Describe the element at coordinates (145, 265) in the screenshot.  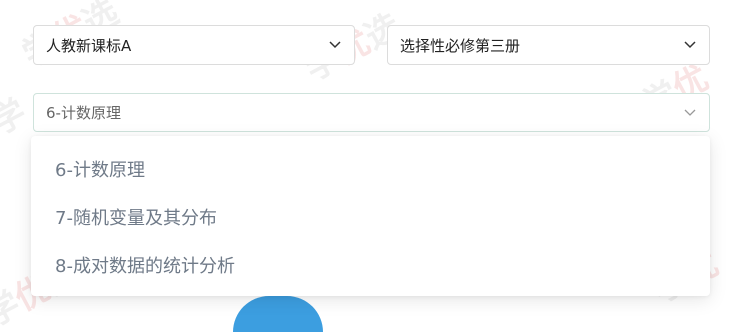
I see `chapter-option: 8-成对数据的统计分析` at that location.